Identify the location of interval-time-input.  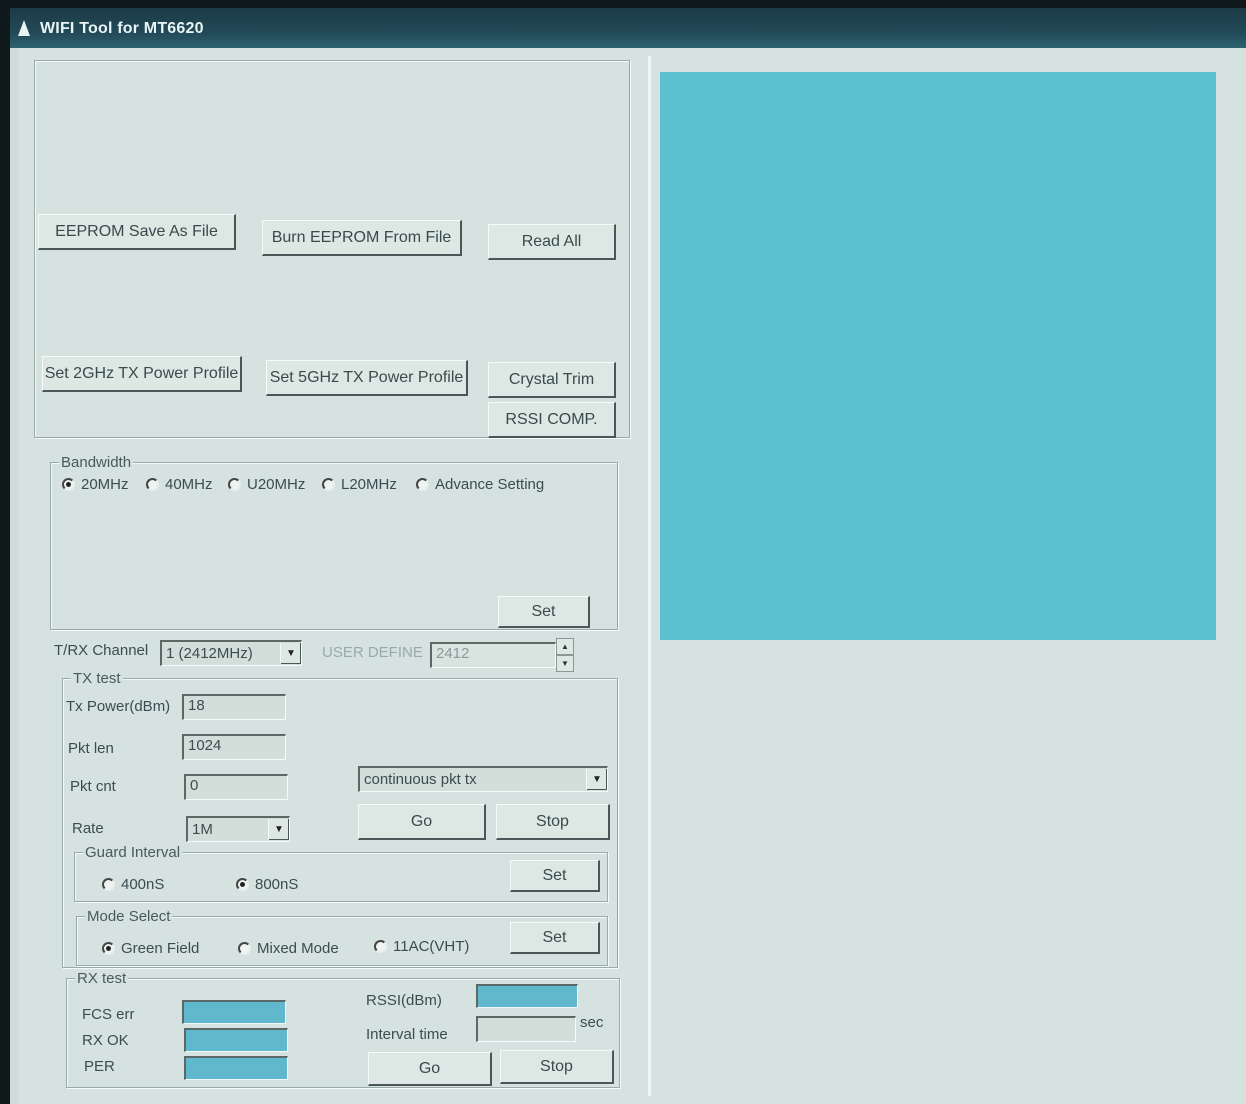
(526, 1029).